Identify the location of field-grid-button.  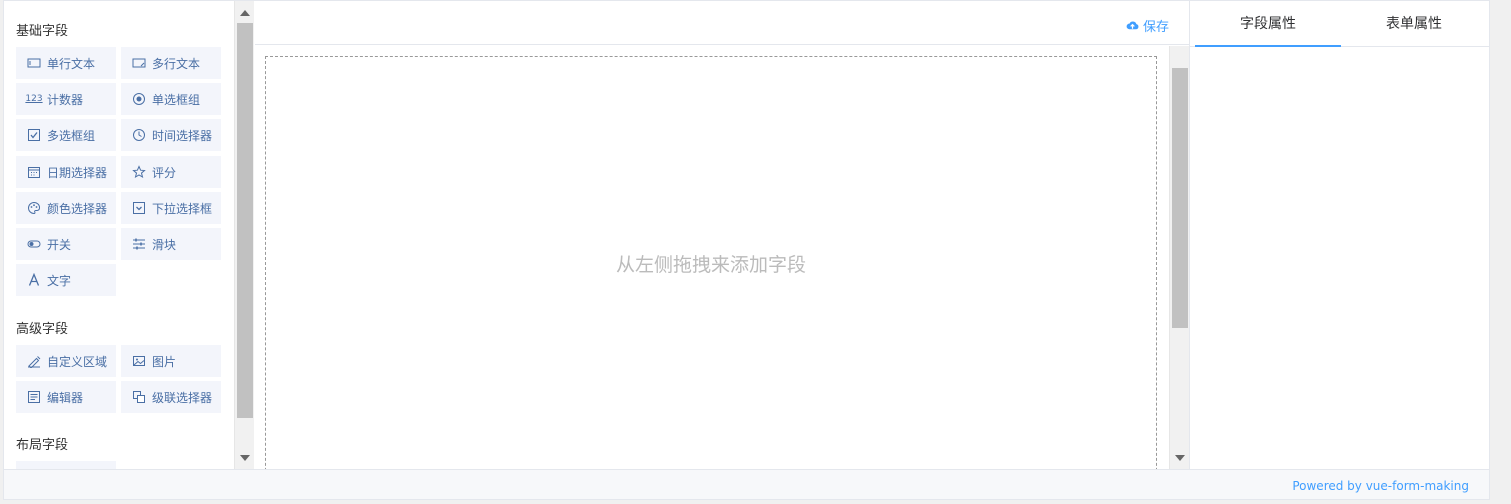
(66, 465).